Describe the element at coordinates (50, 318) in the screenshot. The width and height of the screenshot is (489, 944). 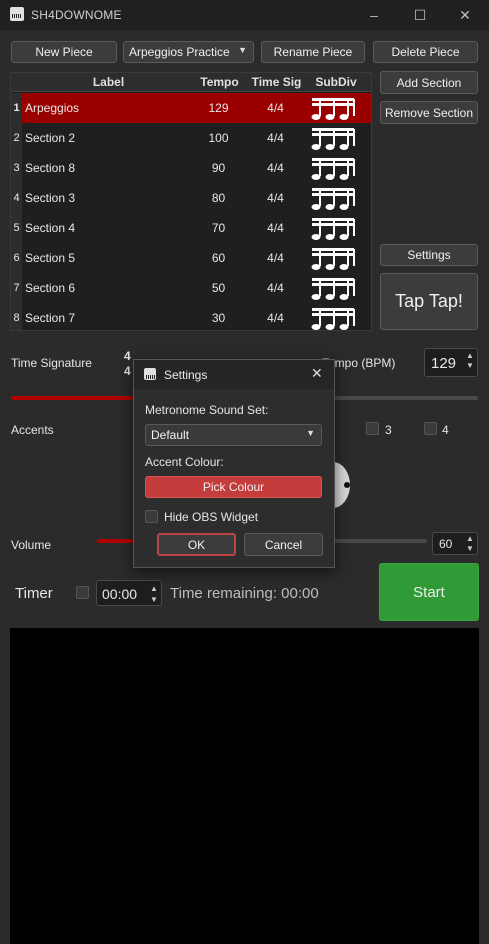
I see `row-label: Section 7` at that location.